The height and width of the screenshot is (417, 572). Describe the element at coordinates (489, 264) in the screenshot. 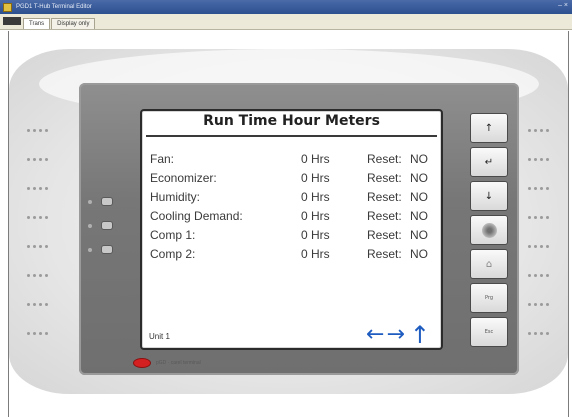

I see `home-key: ⌂` at that location.